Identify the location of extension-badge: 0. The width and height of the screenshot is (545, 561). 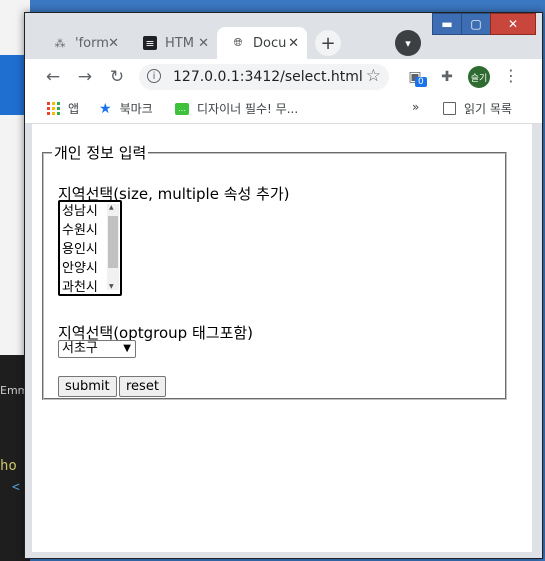
(421, 82).